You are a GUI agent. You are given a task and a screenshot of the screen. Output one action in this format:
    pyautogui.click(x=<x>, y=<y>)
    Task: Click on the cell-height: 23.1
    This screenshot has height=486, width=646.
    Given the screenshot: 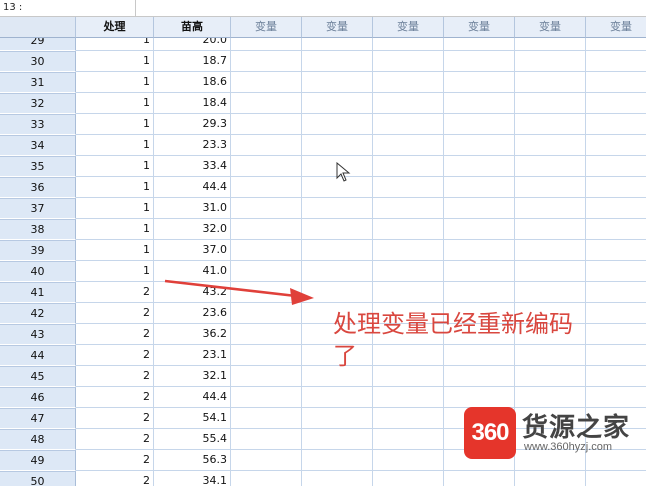 What is the action you would take?
    pyautogui.click(x=192, y=355)
    